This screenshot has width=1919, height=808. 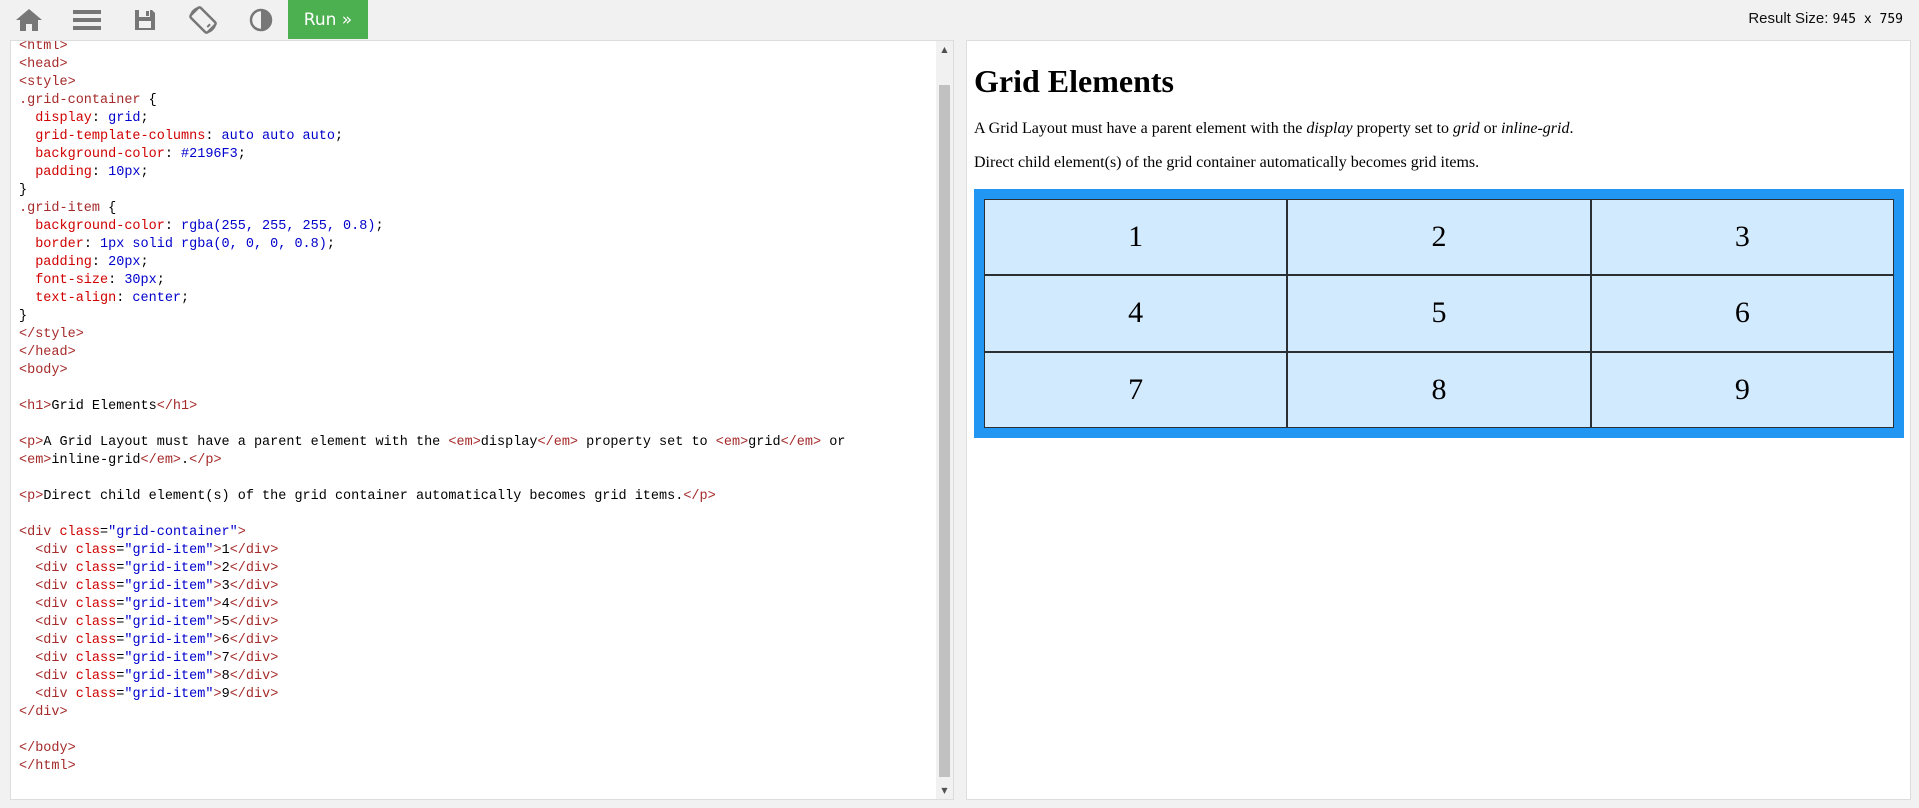 What do you see at coordinates (1439, 389) in the screenshot?
I see `grid-item: 8` at bounding box center [1439, 389].